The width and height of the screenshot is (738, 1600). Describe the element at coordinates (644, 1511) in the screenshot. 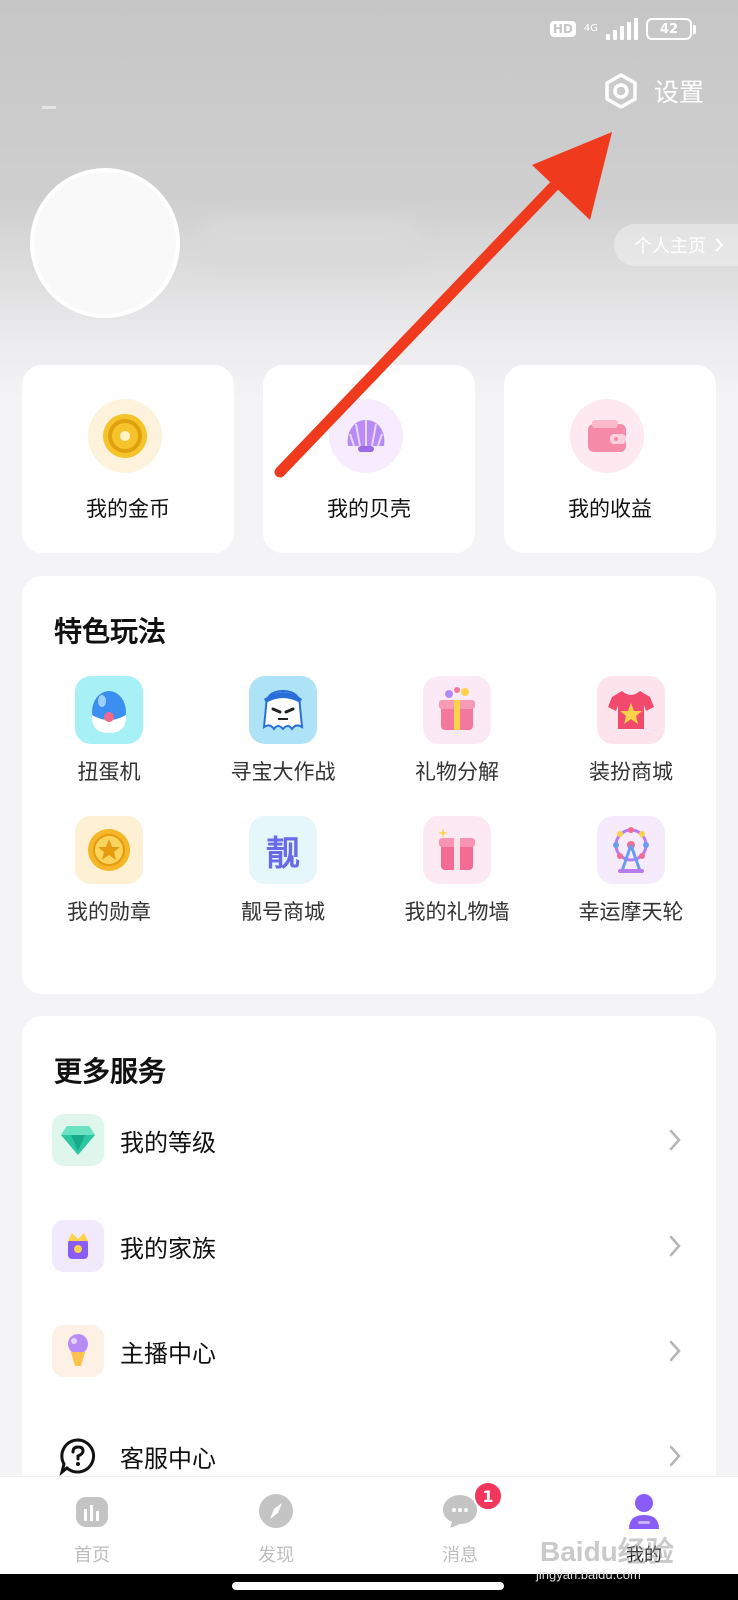

I see `profile-icon` at that location.